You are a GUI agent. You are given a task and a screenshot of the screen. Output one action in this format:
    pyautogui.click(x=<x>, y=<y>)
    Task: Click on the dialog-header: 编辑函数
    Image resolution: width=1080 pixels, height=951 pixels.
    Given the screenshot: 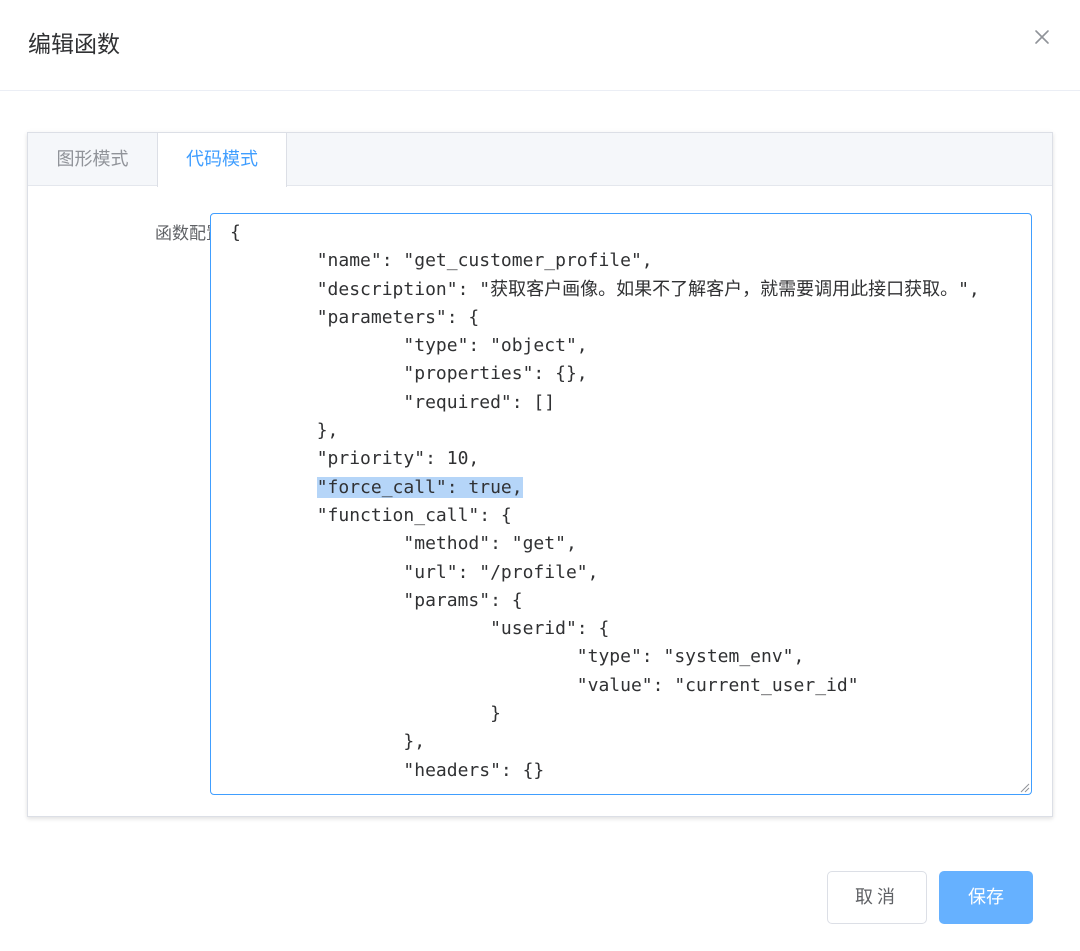 What is the action you would take?
    pyautogui.click(x=540, y=45)
    